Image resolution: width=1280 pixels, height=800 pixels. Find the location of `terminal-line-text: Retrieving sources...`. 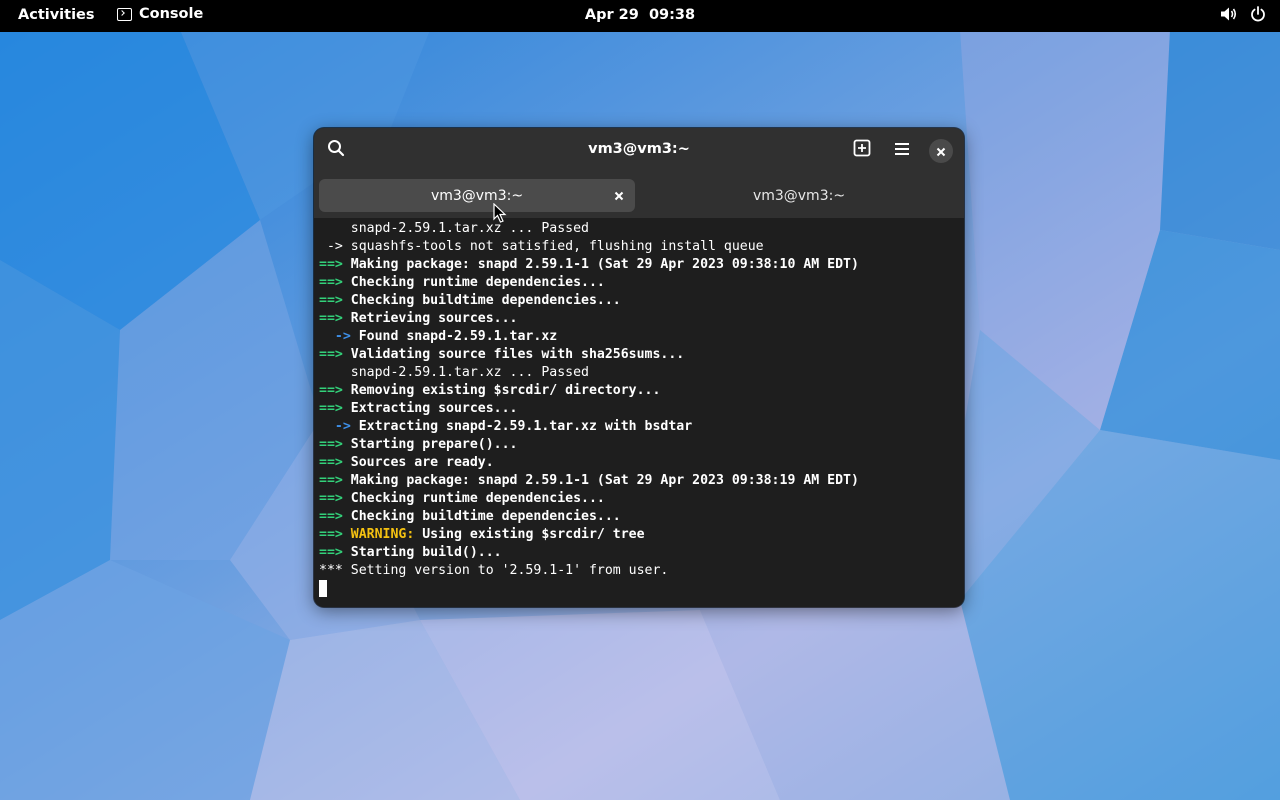

terminal-line-text: Retrieving sources... is located at coordinates (434, 318).